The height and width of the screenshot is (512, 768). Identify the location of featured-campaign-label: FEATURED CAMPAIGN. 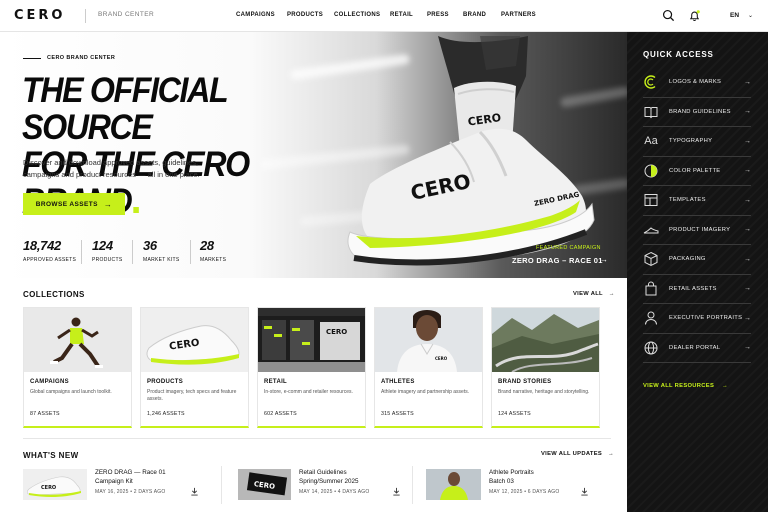
(568, 248).